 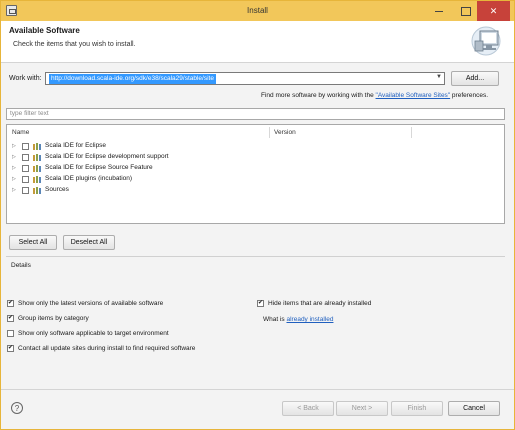 What do you see at coordinates (309, 319) in the screenshot?
I see `already-installed-link: already installed` at bounding box center [309, 319].